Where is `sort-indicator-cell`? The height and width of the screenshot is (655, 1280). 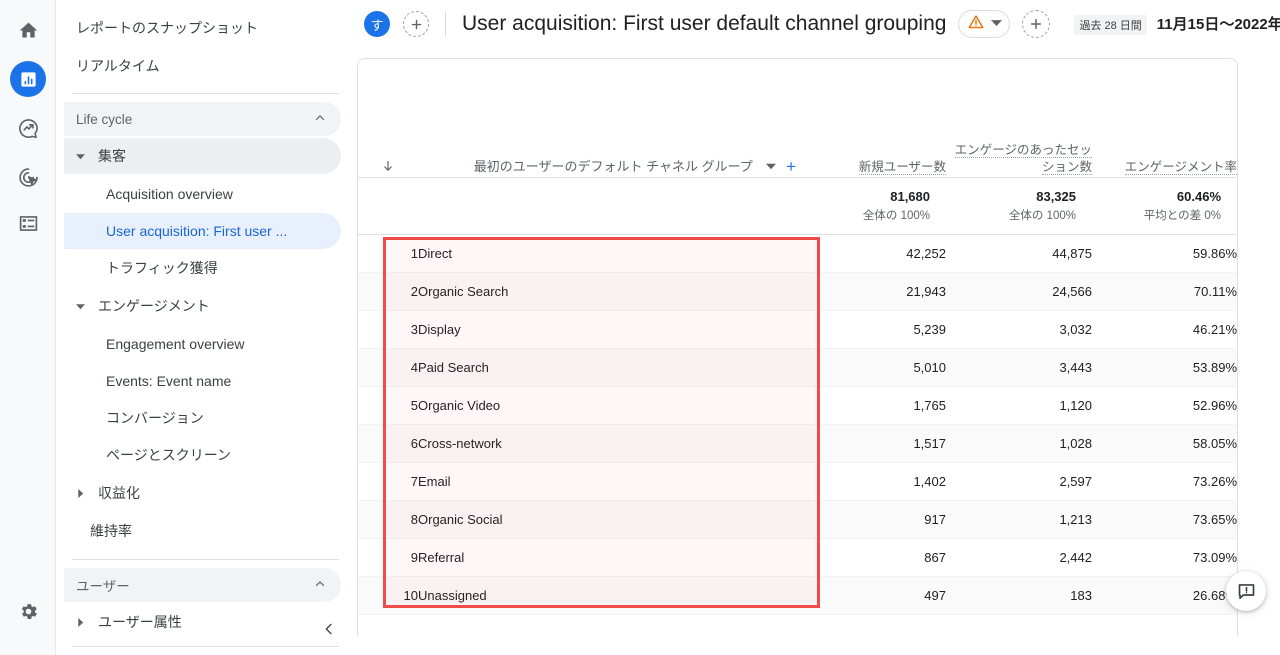
sort-indicator-cell is located at coordinates (388, 118).